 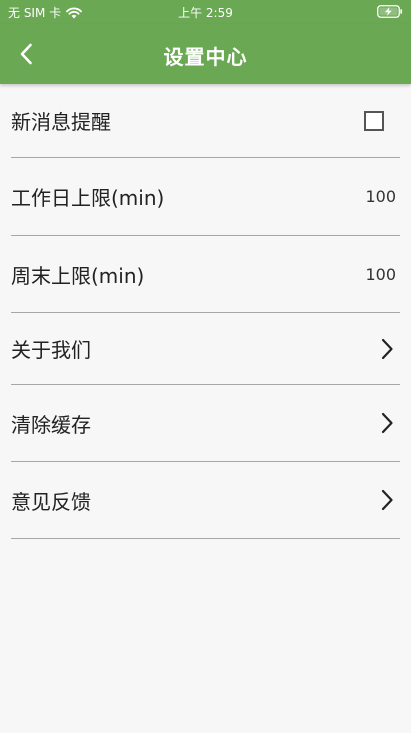 I want to click on about-us-row: 关于我们, so click(x=205, y=349).